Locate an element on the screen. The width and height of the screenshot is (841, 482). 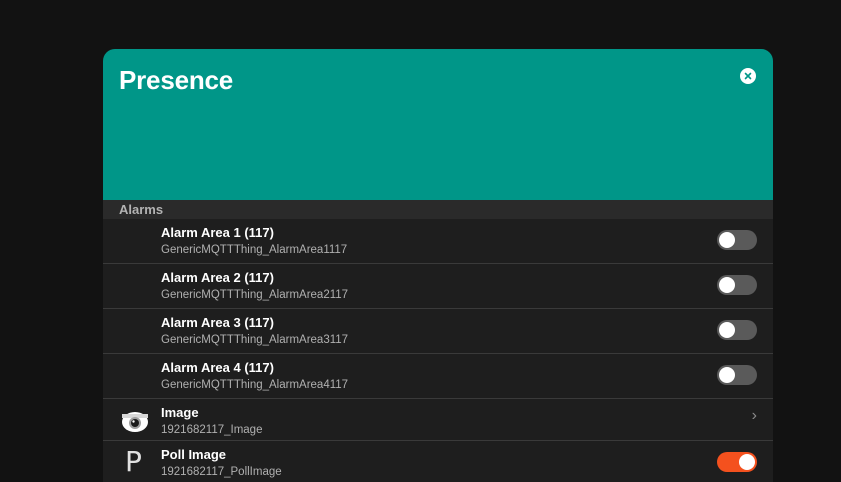
row-subtitle: GenericMQTTThing_AlarmArea2117 is located at coordinates (255, 295).